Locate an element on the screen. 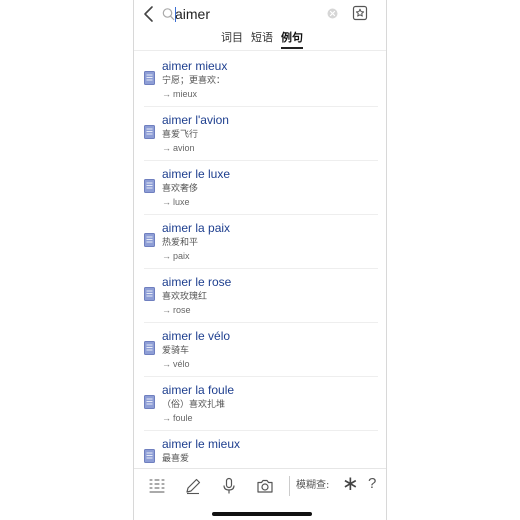  tab-phrases: 短语 is located at coordinates (262, 38).